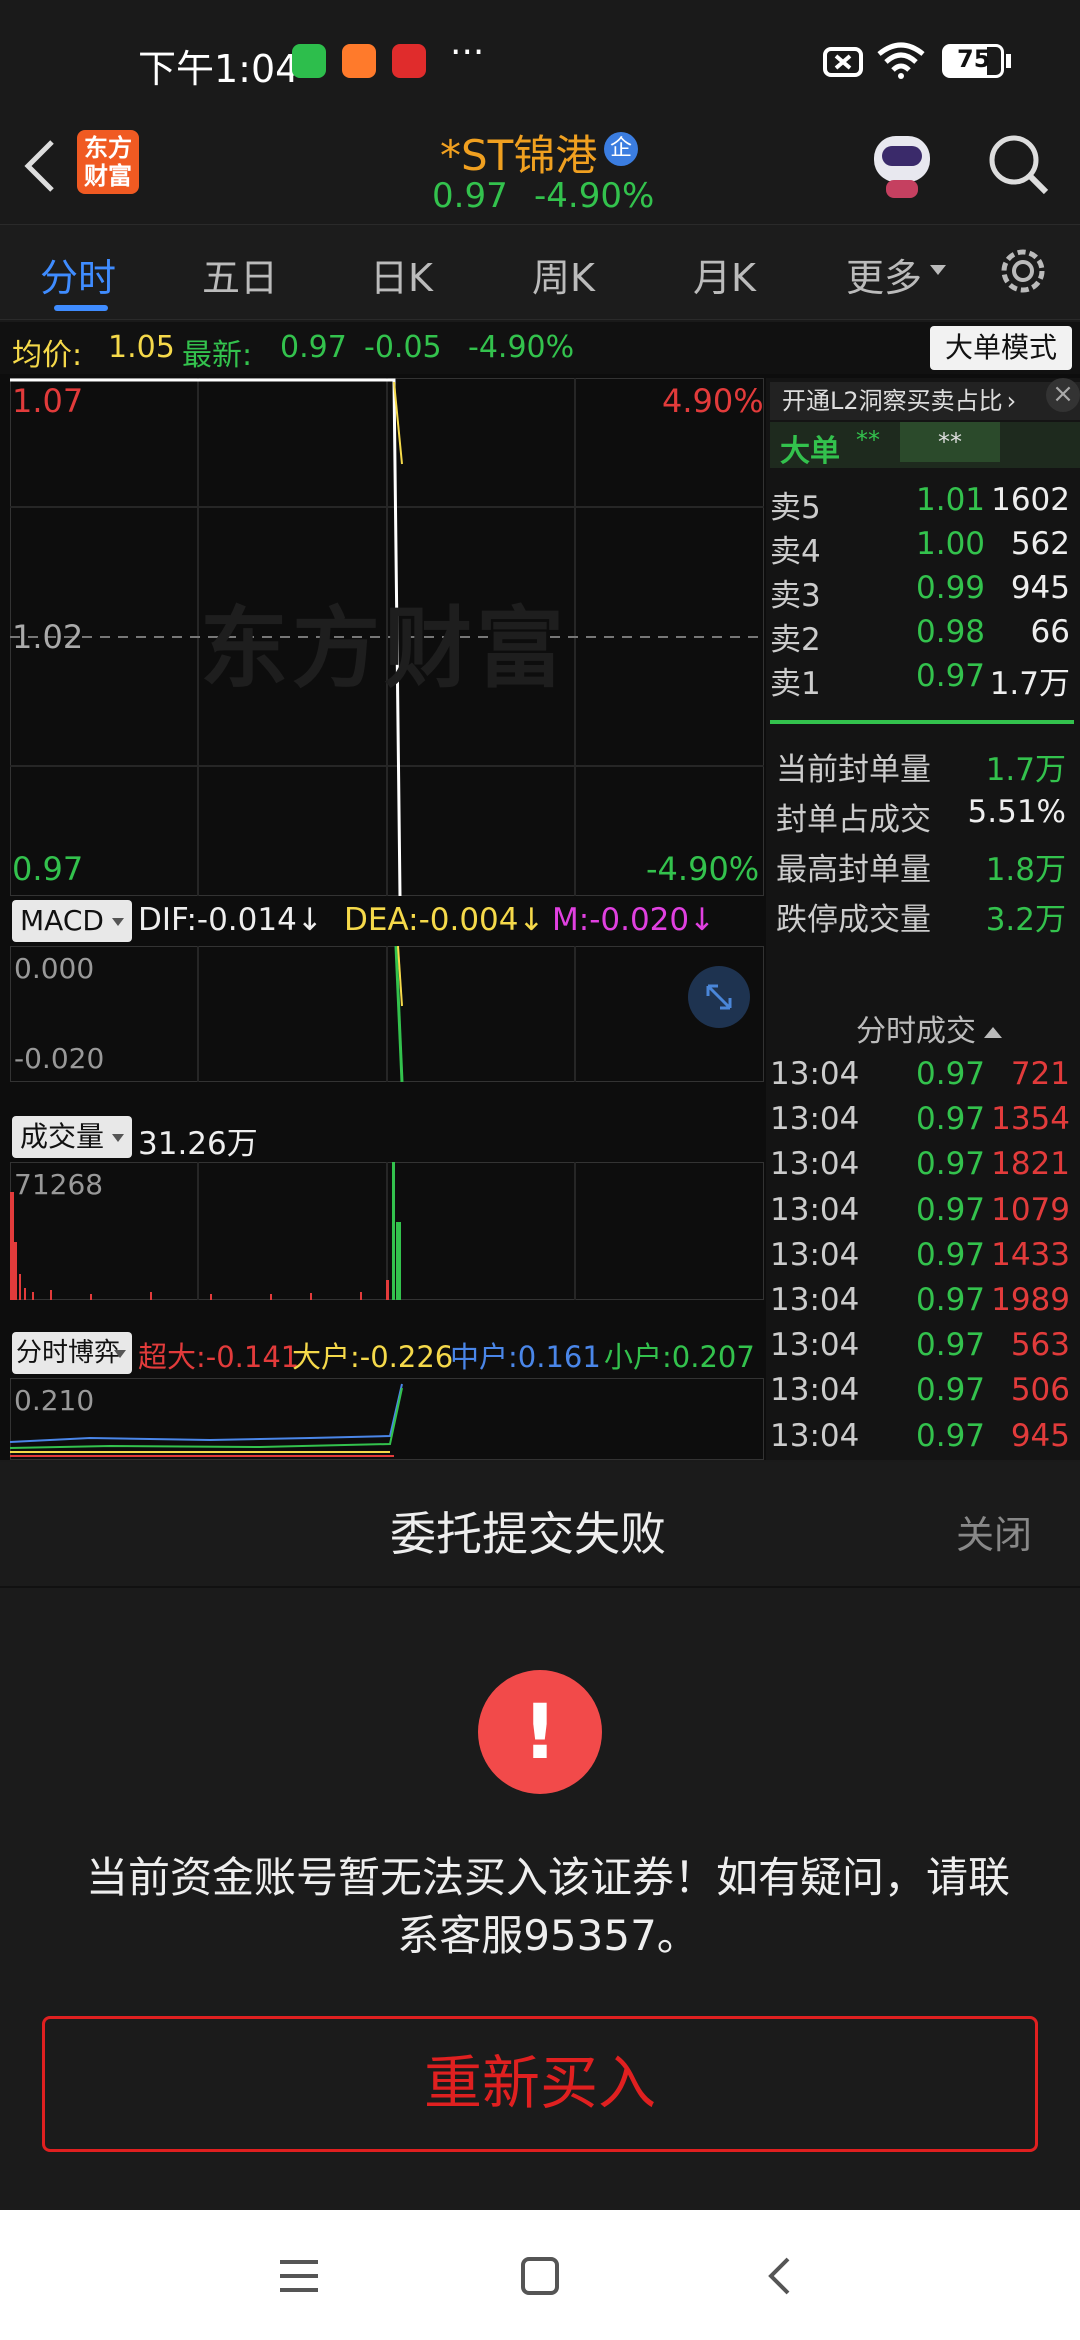  Describe the element at coordinates (719, 997) in the screenshot. I see `expand-icon` at that location.